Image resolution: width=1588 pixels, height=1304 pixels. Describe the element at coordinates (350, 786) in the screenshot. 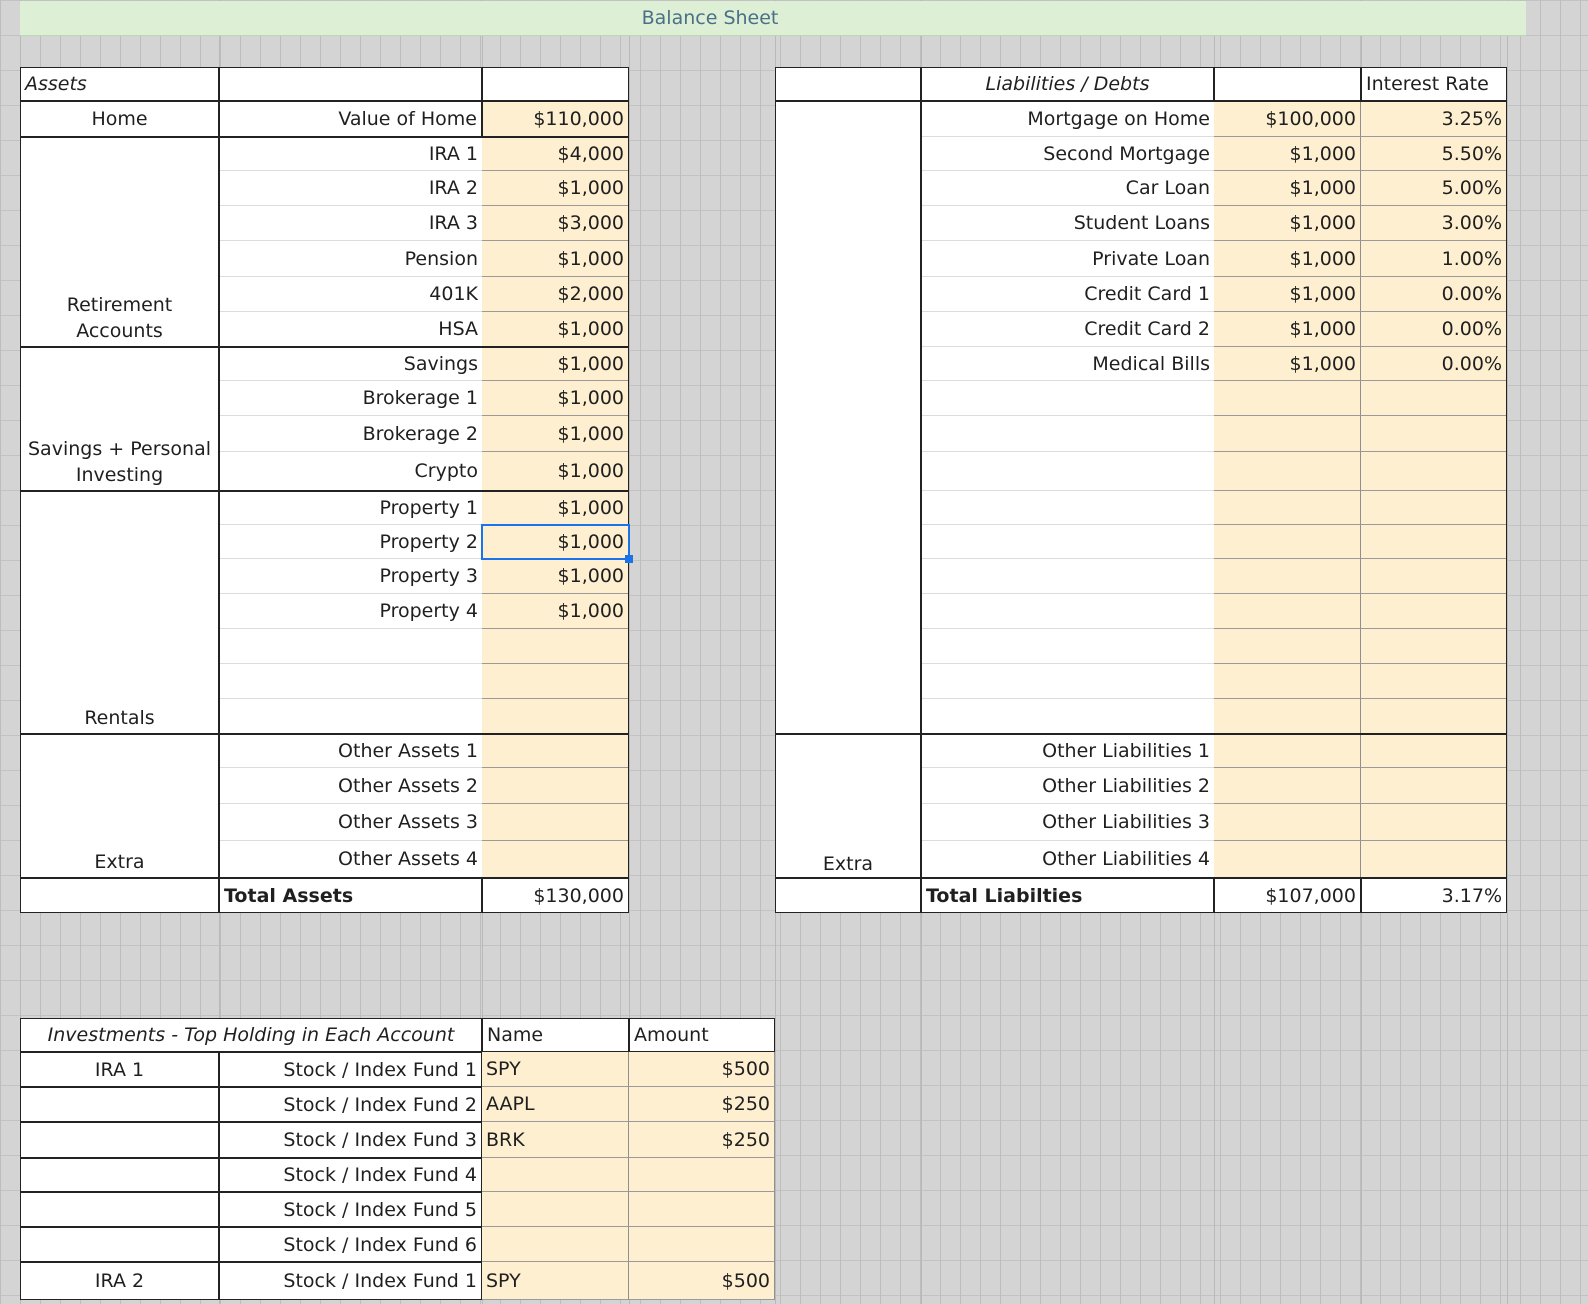

I see `asset-label: Other Assets 2` at that location.